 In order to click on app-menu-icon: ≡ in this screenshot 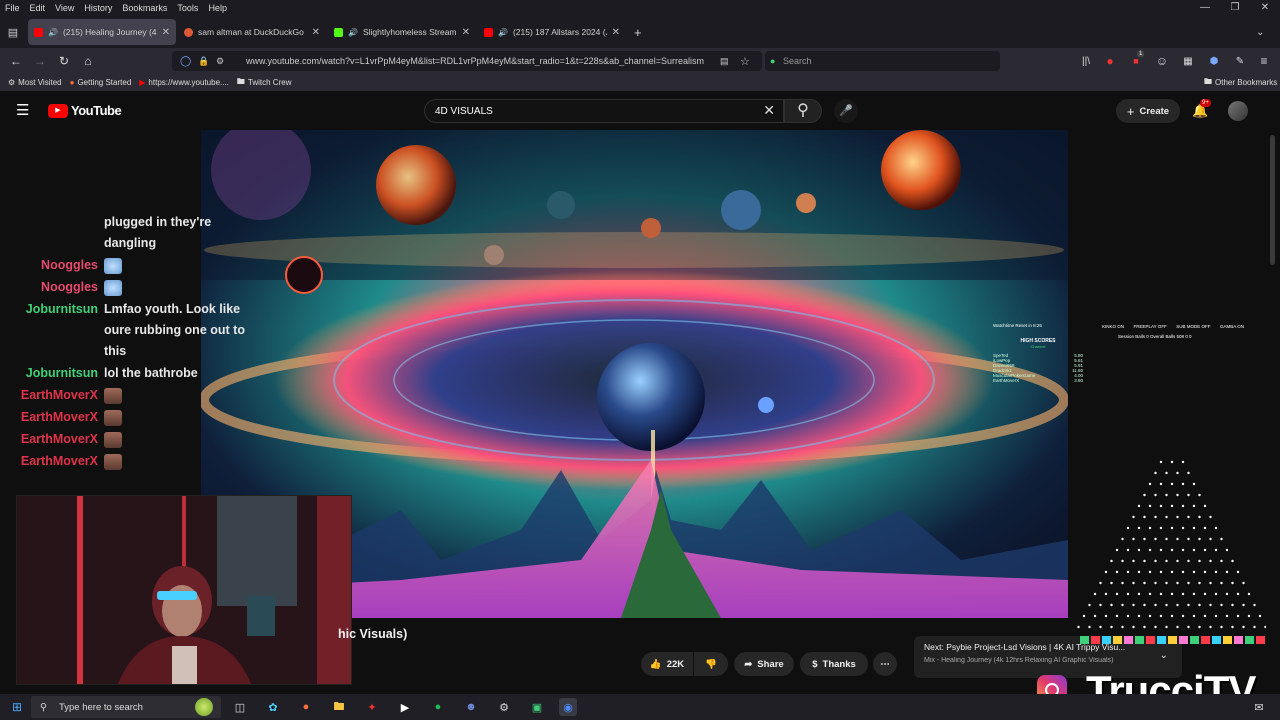, I will do `click(1264, 61)`.